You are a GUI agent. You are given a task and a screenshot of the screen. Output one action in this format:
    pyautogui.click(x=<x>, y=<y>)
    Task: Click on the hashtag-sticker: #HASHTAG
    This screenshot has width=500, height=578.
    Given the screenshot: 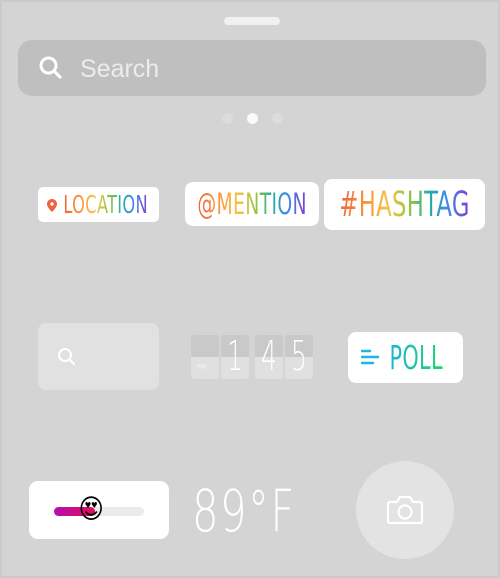 What is the action you would take?
    pyautogui.click(x=404, y=204)
    